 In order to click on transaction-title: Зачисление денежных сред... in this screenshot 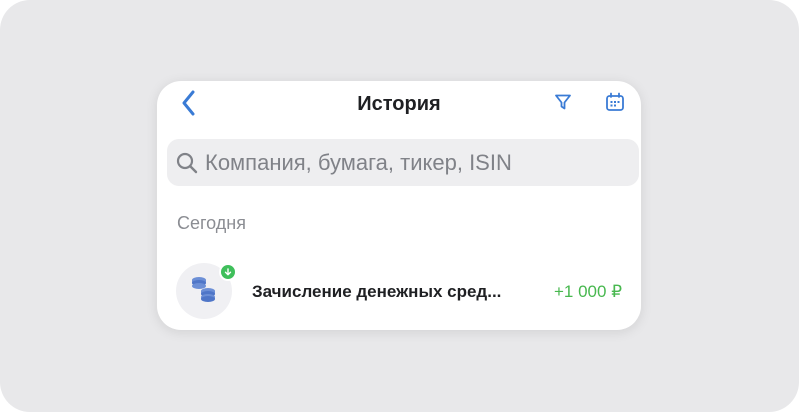, I will do `click(377, 291)`.